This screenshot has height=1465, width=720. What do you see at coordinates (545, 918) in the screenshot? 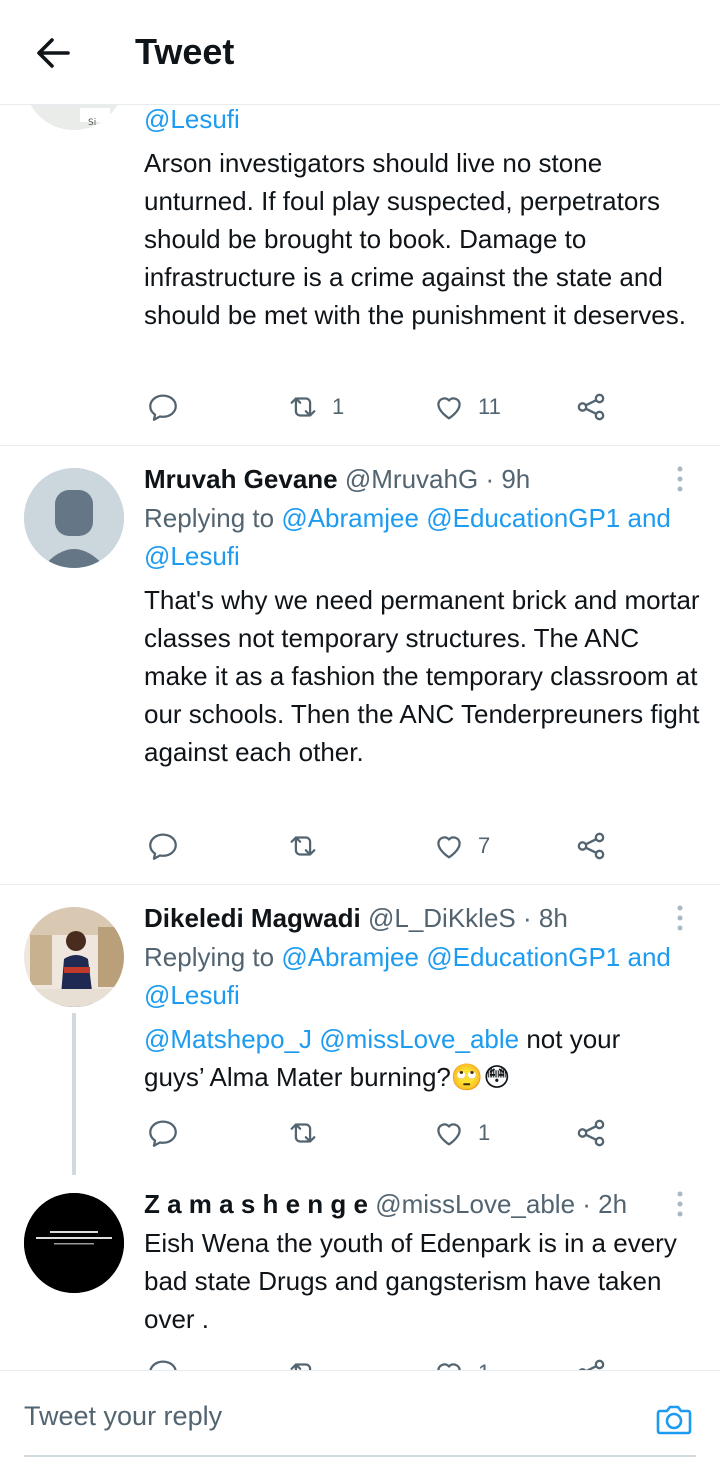
I see `tweet-time: · 8h` at bounding box center [545, 918].